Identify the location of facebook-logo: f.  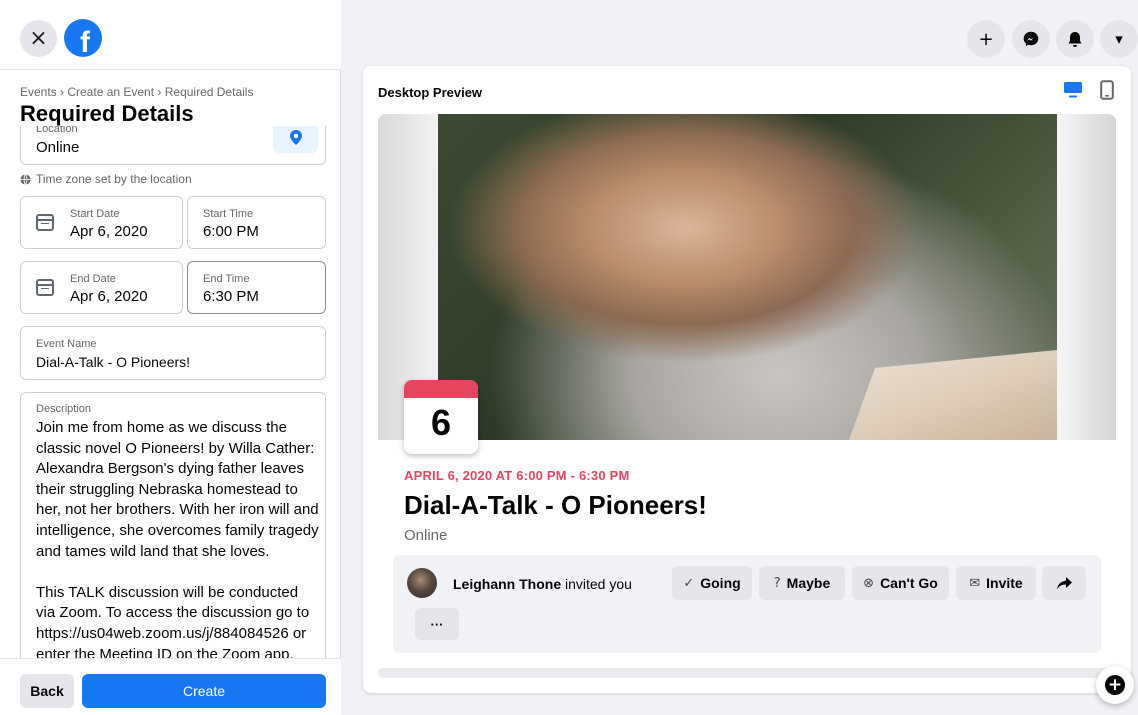
(83, 38).